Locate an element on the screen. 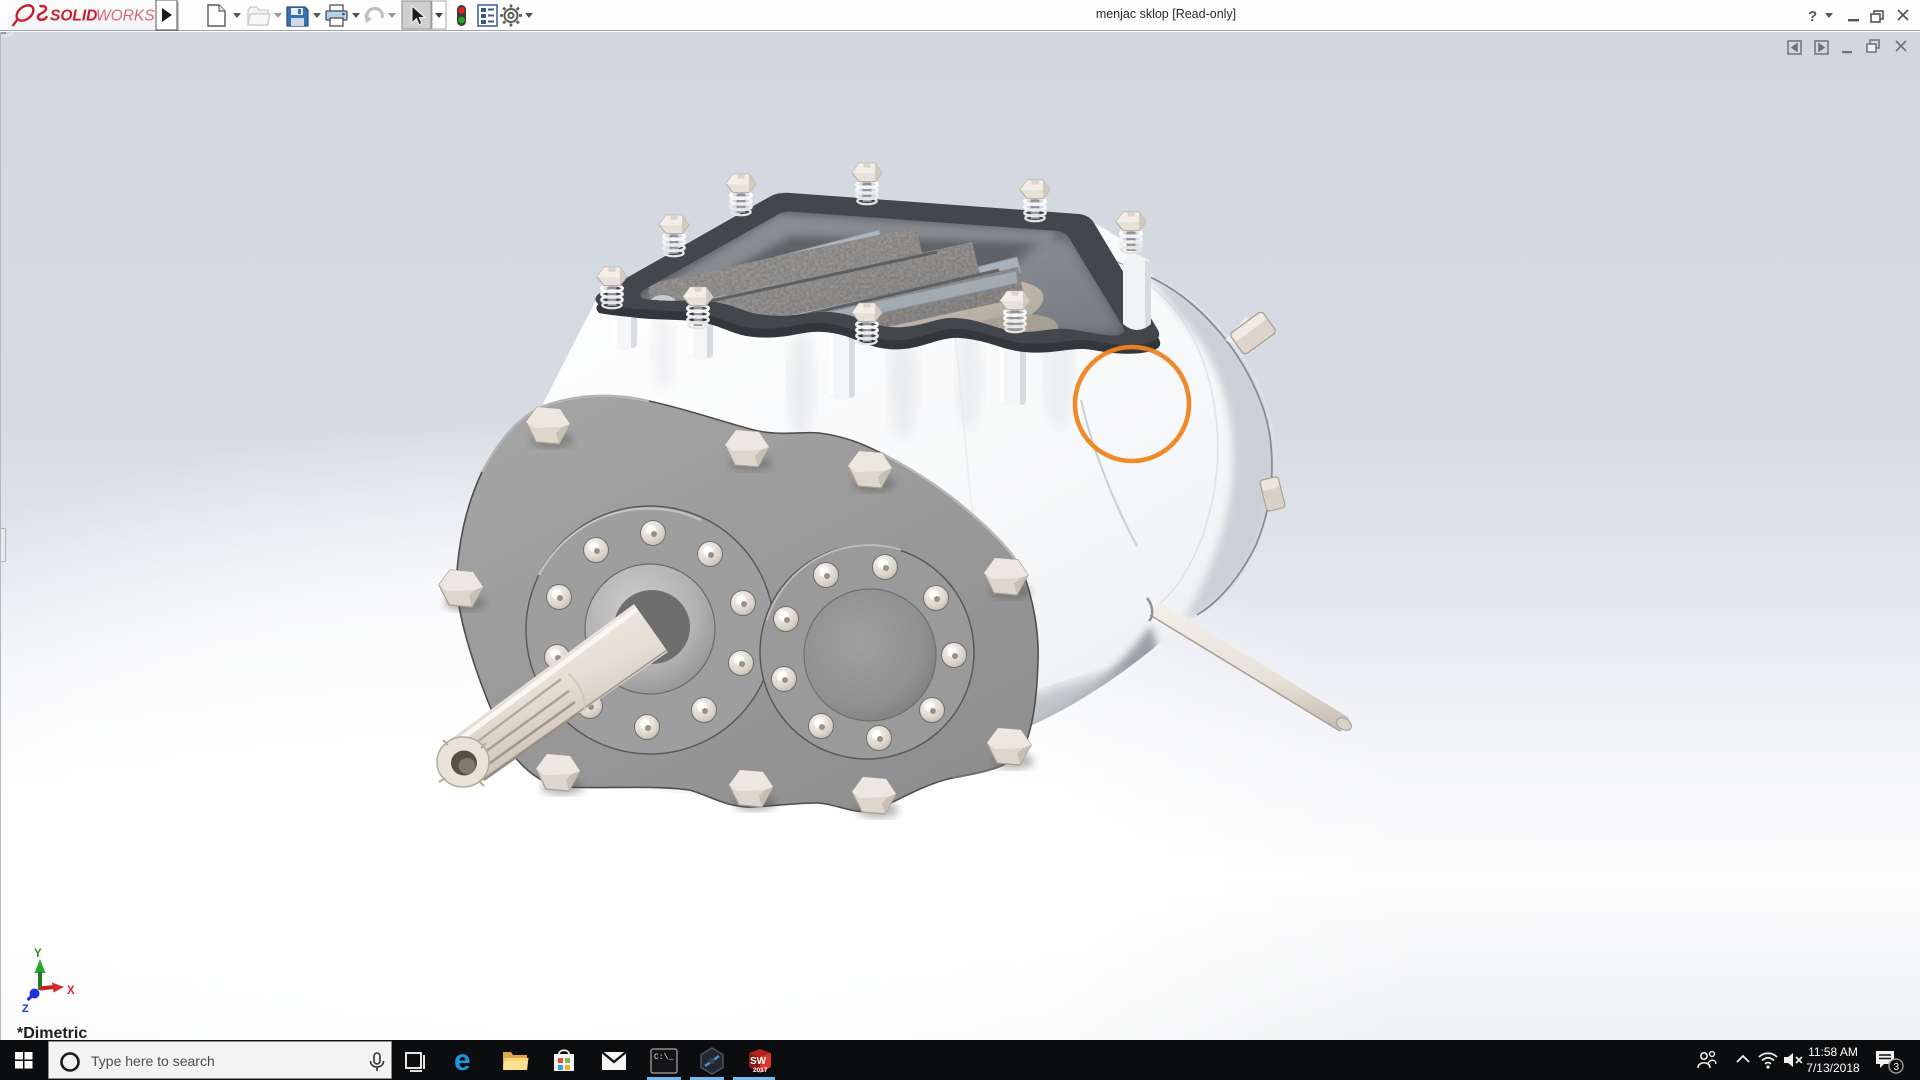 The height and width of the screenshot is (1080, 1920). svg-text: SW is located at coordinates (758, 1061).